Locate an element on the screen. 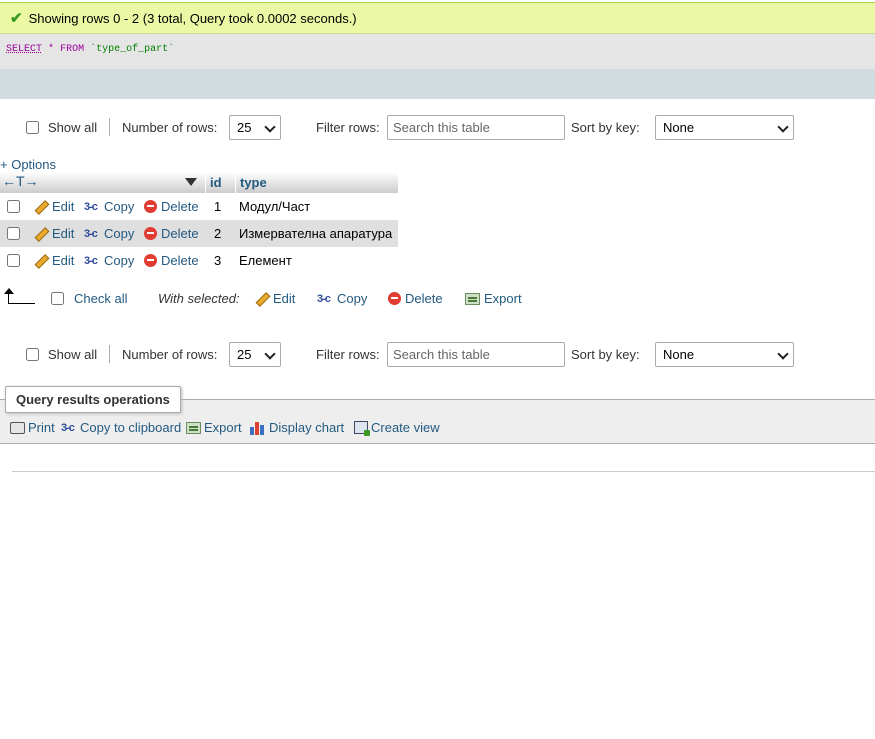 The image size is (875, 739). create-view-icon is located at coordinates (362, 428).